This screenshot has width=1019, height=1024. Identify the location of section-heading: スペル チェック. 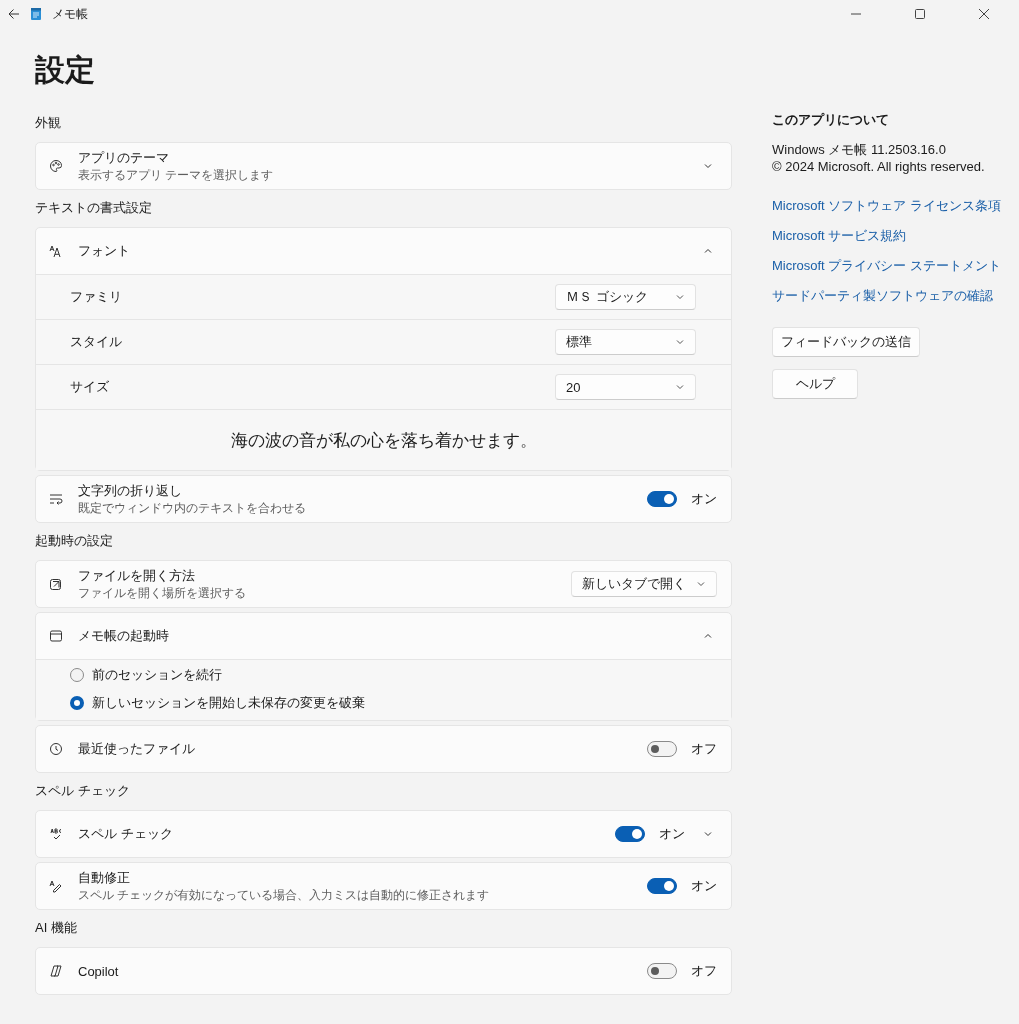
(82, 791).